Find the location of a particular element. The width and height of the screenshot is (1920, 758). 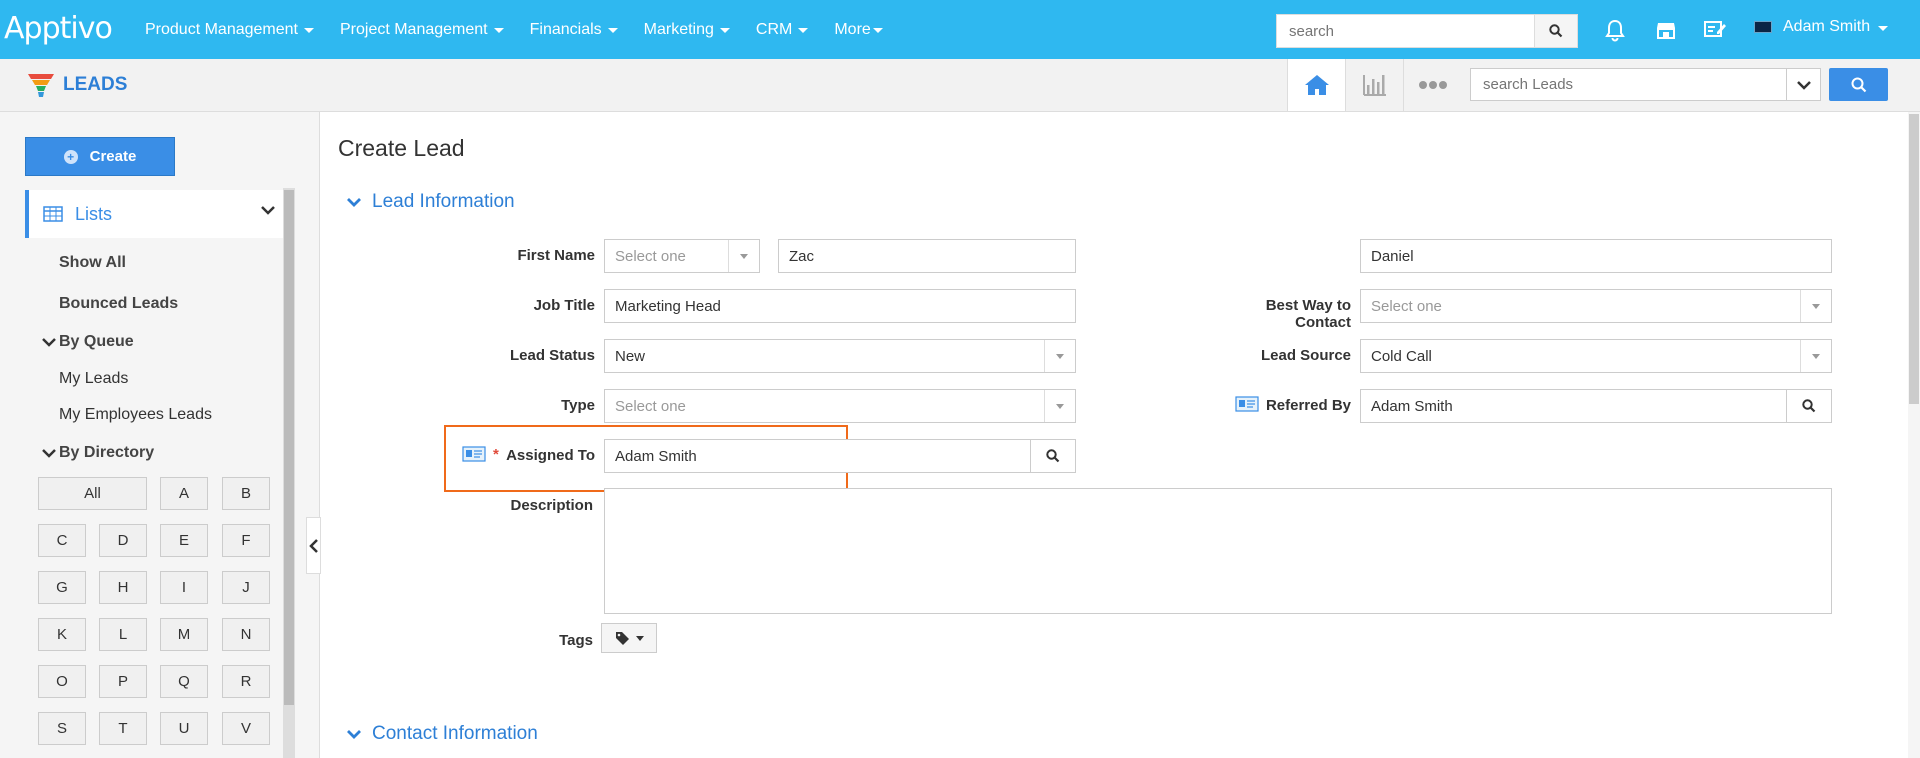

sidebar-item-my-employees-leads: My Employees Leads is located at coordinates (135, 415).